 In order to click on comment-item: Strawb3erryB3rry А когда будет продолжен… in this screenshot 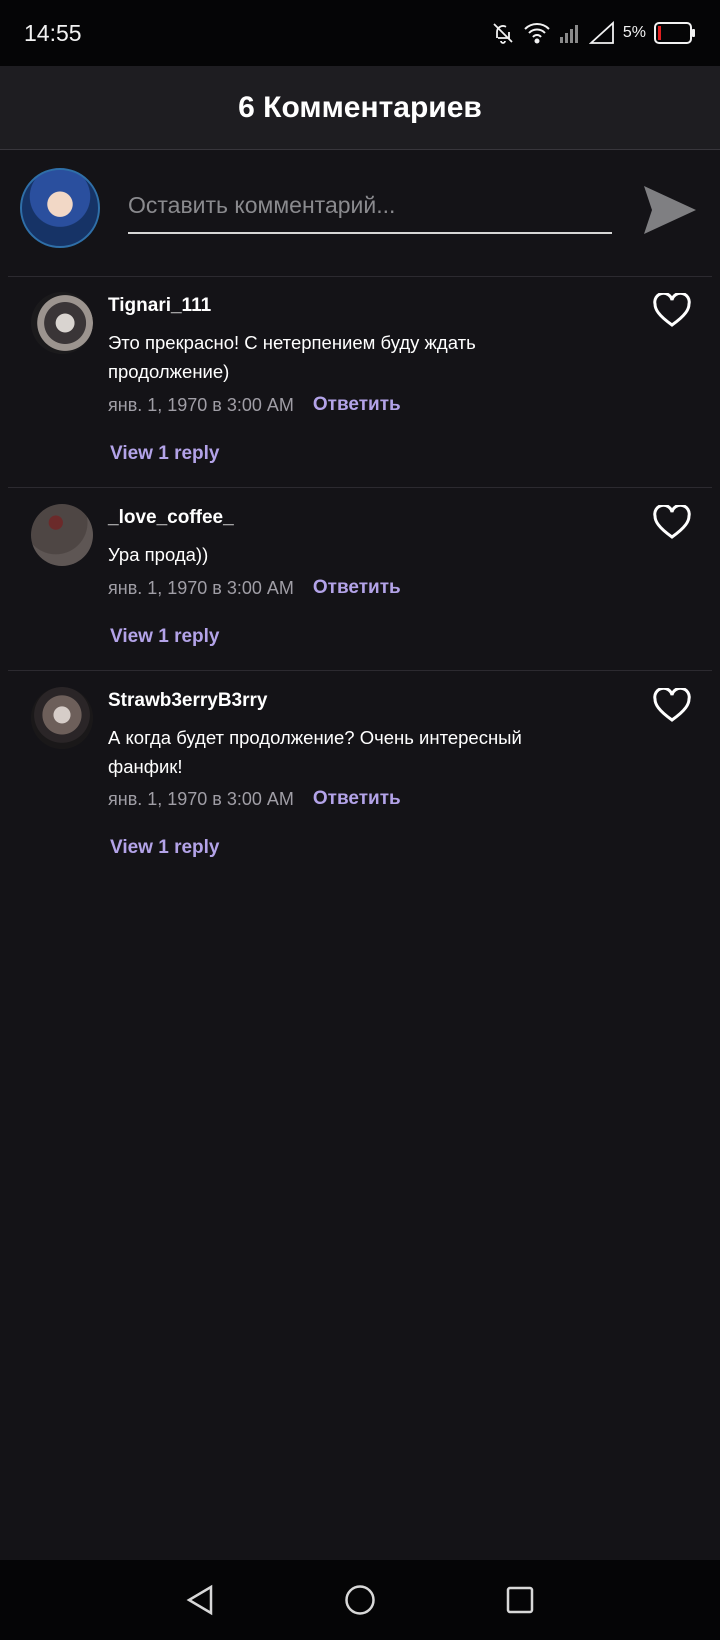, I will do `click(360, 776)`.